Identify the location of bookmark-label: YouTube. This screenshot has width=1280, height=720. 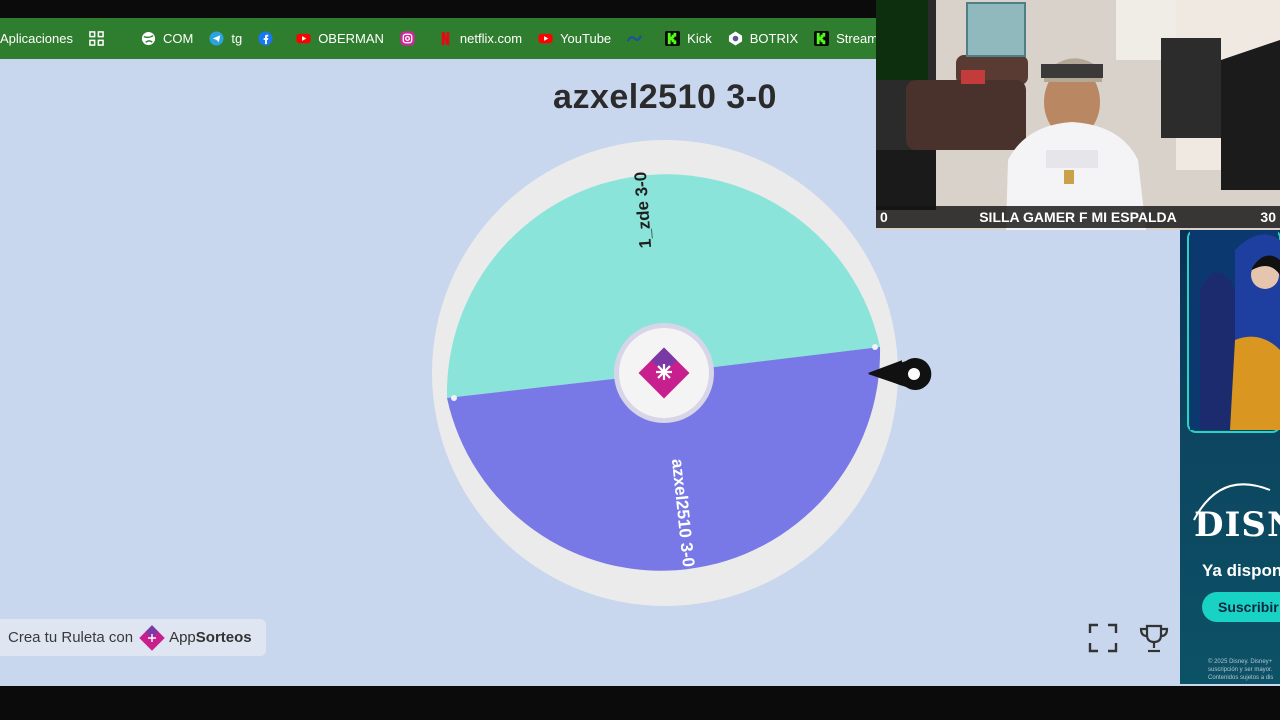
(586, 38).